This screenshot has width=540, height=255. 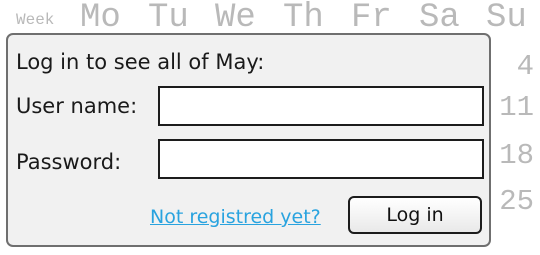 What do you see at coordinates (516, 201) in the screenshot?
I see `calendar-date: 25` at bounding box center [516, 201].